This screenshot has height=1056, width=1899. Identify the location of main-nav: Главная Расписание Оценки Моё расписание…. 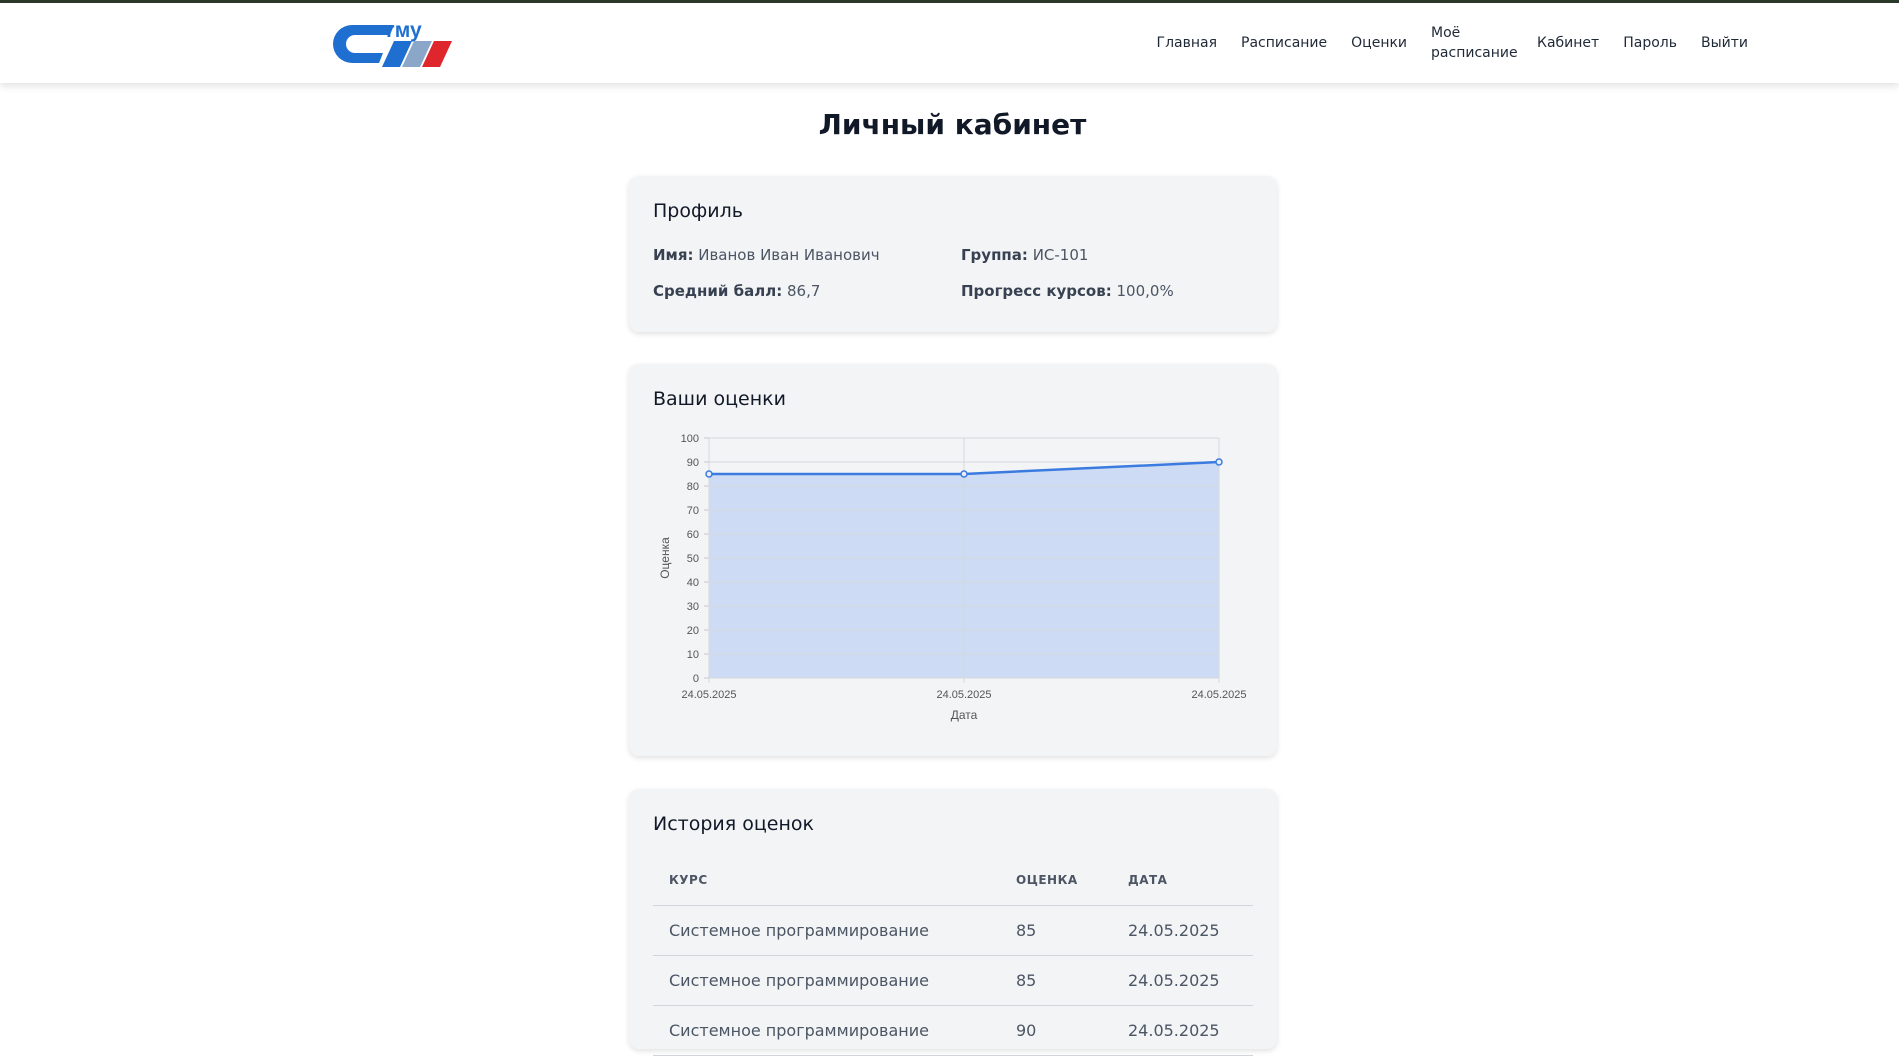
(1440, 43).